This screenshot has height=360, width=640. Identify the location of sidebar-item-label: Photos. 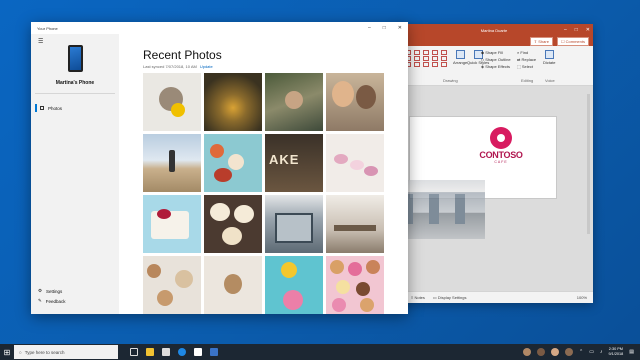
(55, 108).